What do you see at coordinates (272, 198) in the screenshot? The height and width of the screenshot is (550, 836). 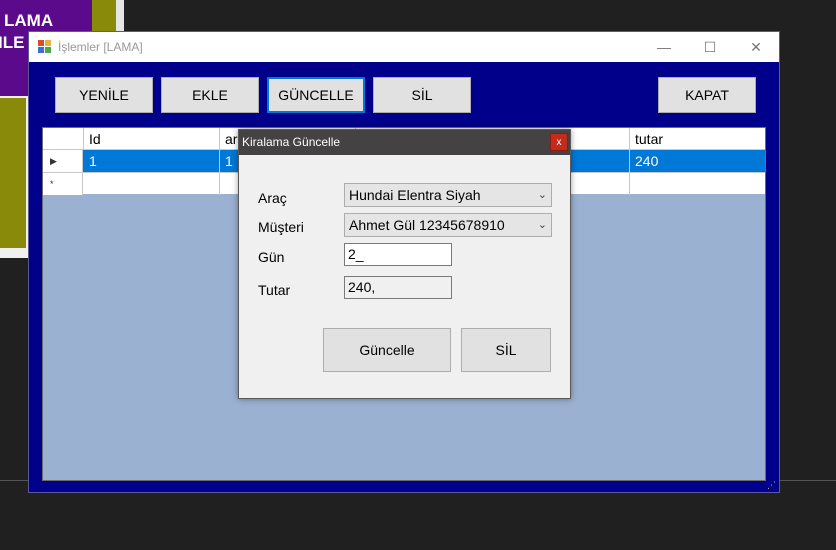 I see `arac-label: Araç` at bounding box center [272, 198].